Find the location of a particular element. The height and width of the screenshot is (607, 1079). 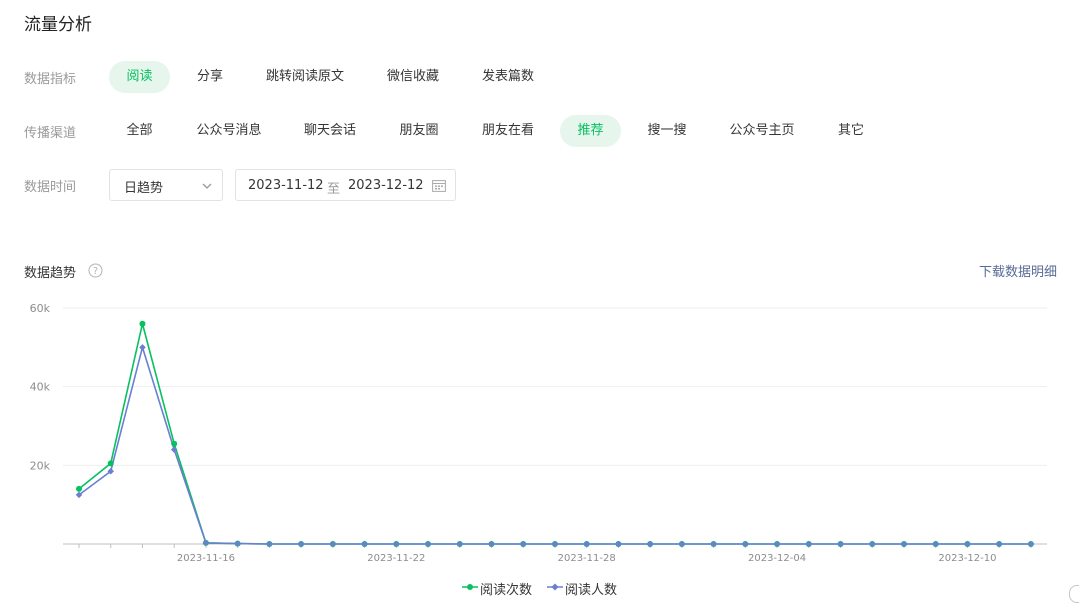

metric-read-option: 阅读 is located at coordinates (139, 77).